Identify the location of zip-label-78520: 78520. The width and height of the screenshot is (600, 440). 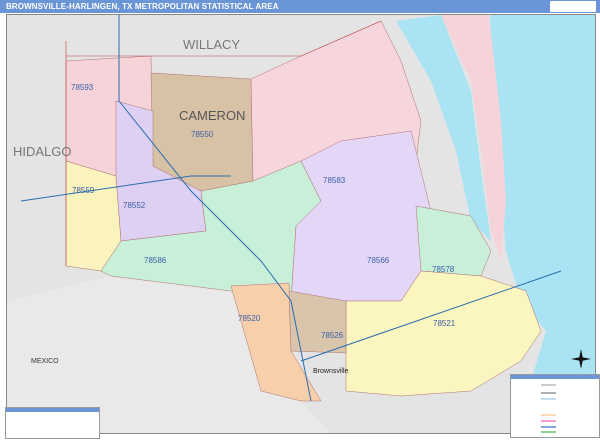
(249, 318).